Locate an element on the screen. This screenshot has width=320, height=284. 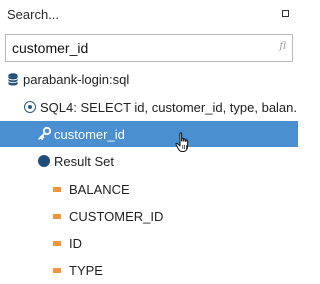
maximize-icon is located at coordinates (285, 13).